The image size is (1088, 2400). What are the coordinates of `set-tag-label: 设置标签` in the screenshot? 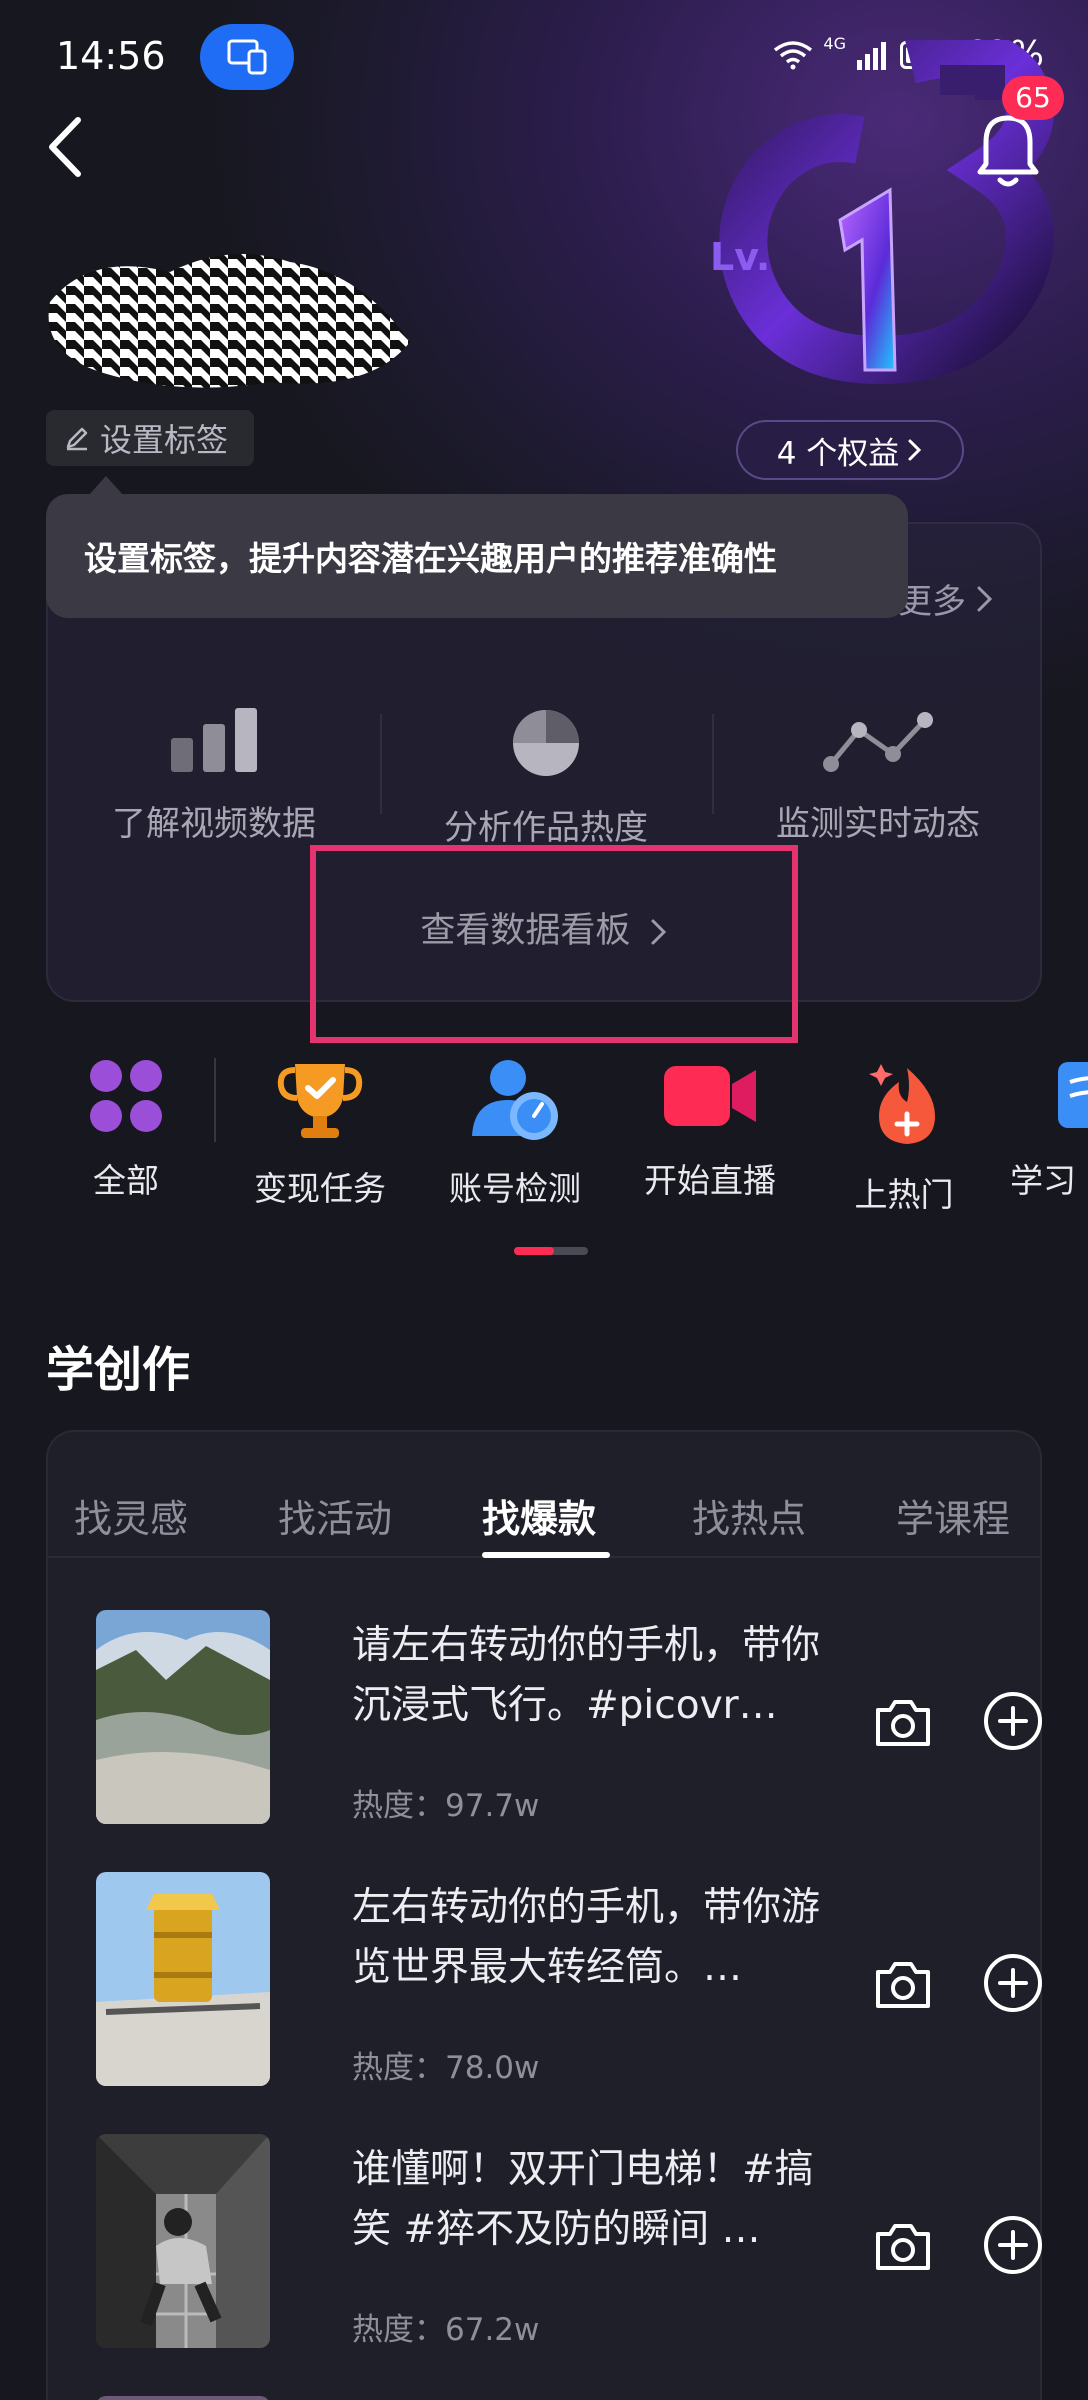 It's located at (164, 440).